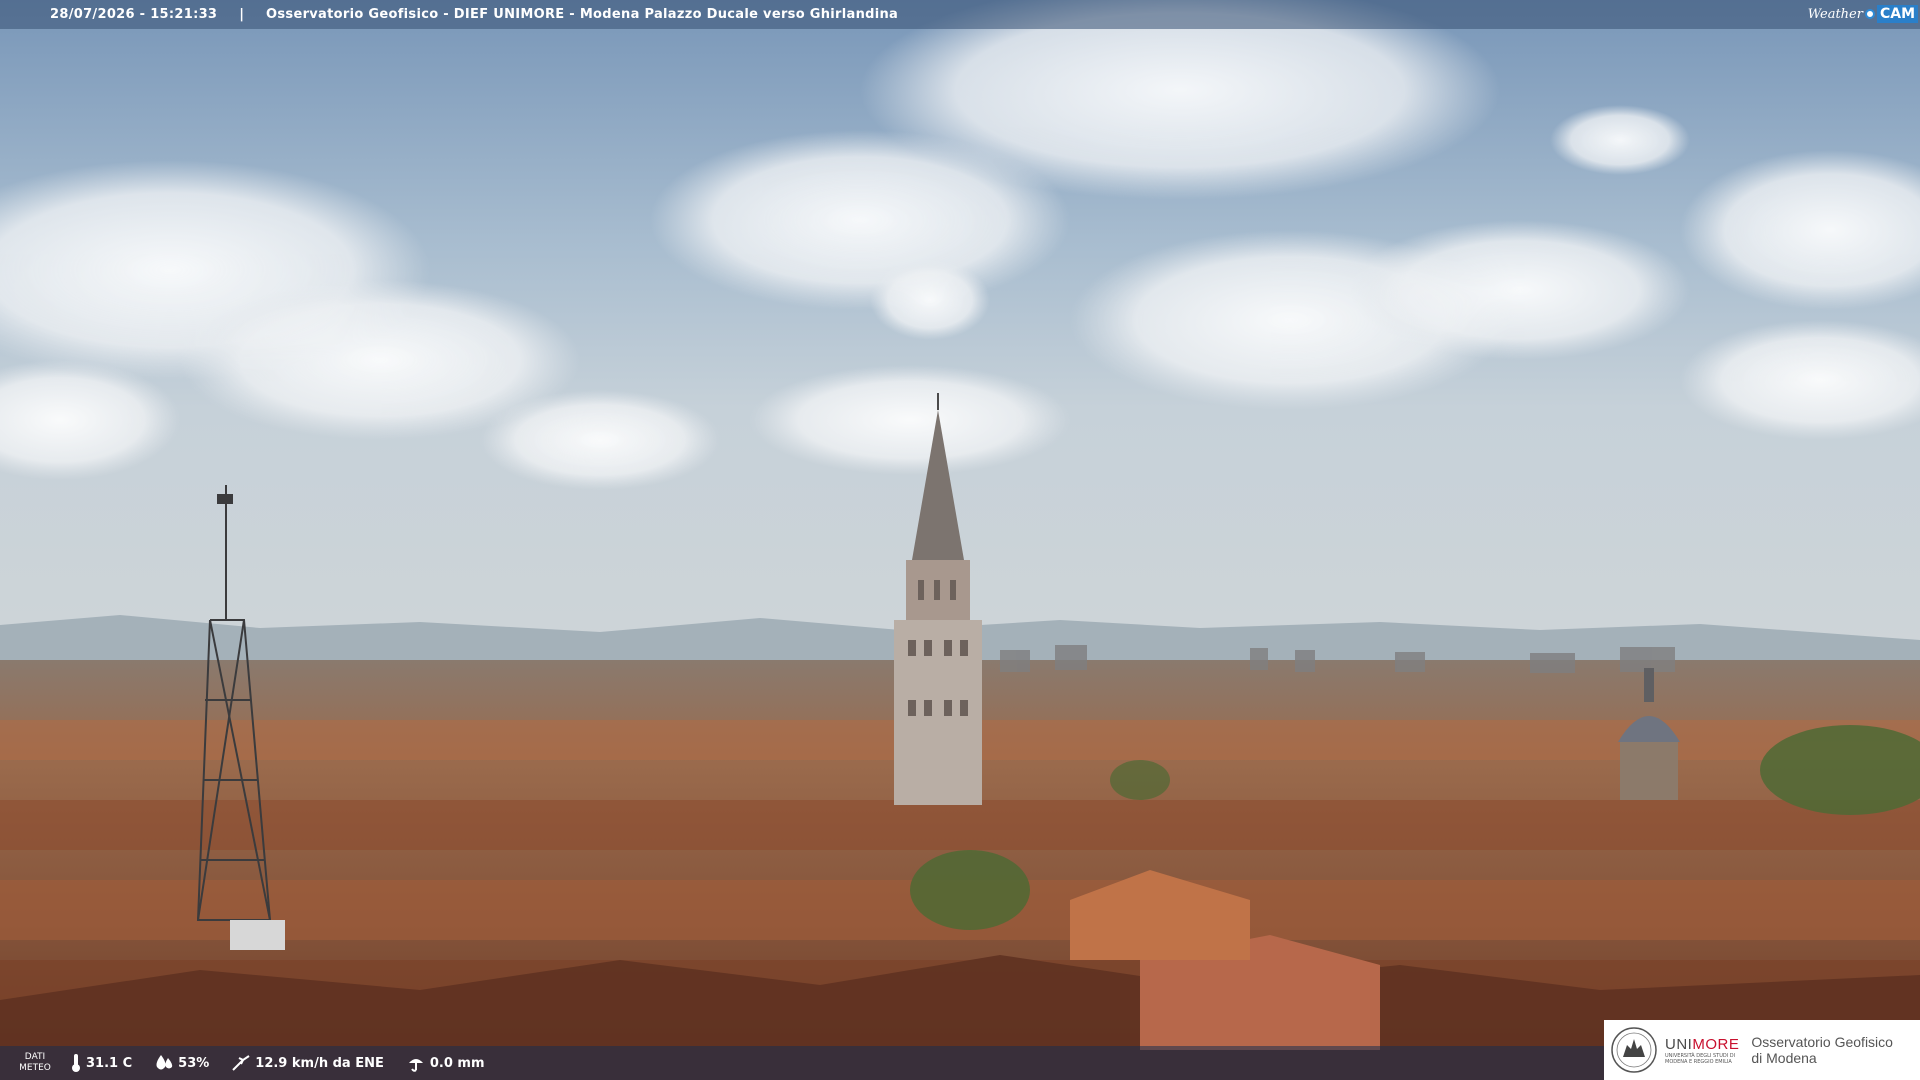 The width and height of the screenshot is (1920, 1080). I want to click on weathercam-weather-text: Weather, so click(1835, 14).